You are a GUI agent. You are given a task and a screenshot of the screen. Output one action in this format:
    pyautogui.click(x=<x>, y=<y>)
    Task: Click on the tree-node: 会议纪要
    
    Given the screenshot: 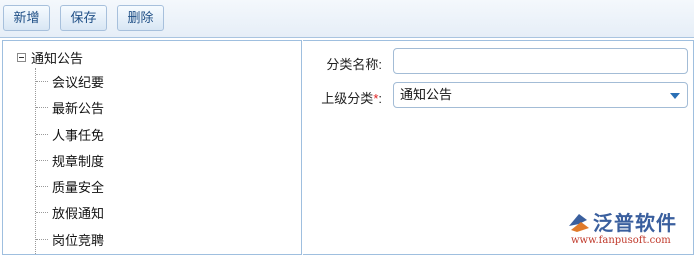 What is the action you would take?
    pyautogui.click(x=70, y=81)
    